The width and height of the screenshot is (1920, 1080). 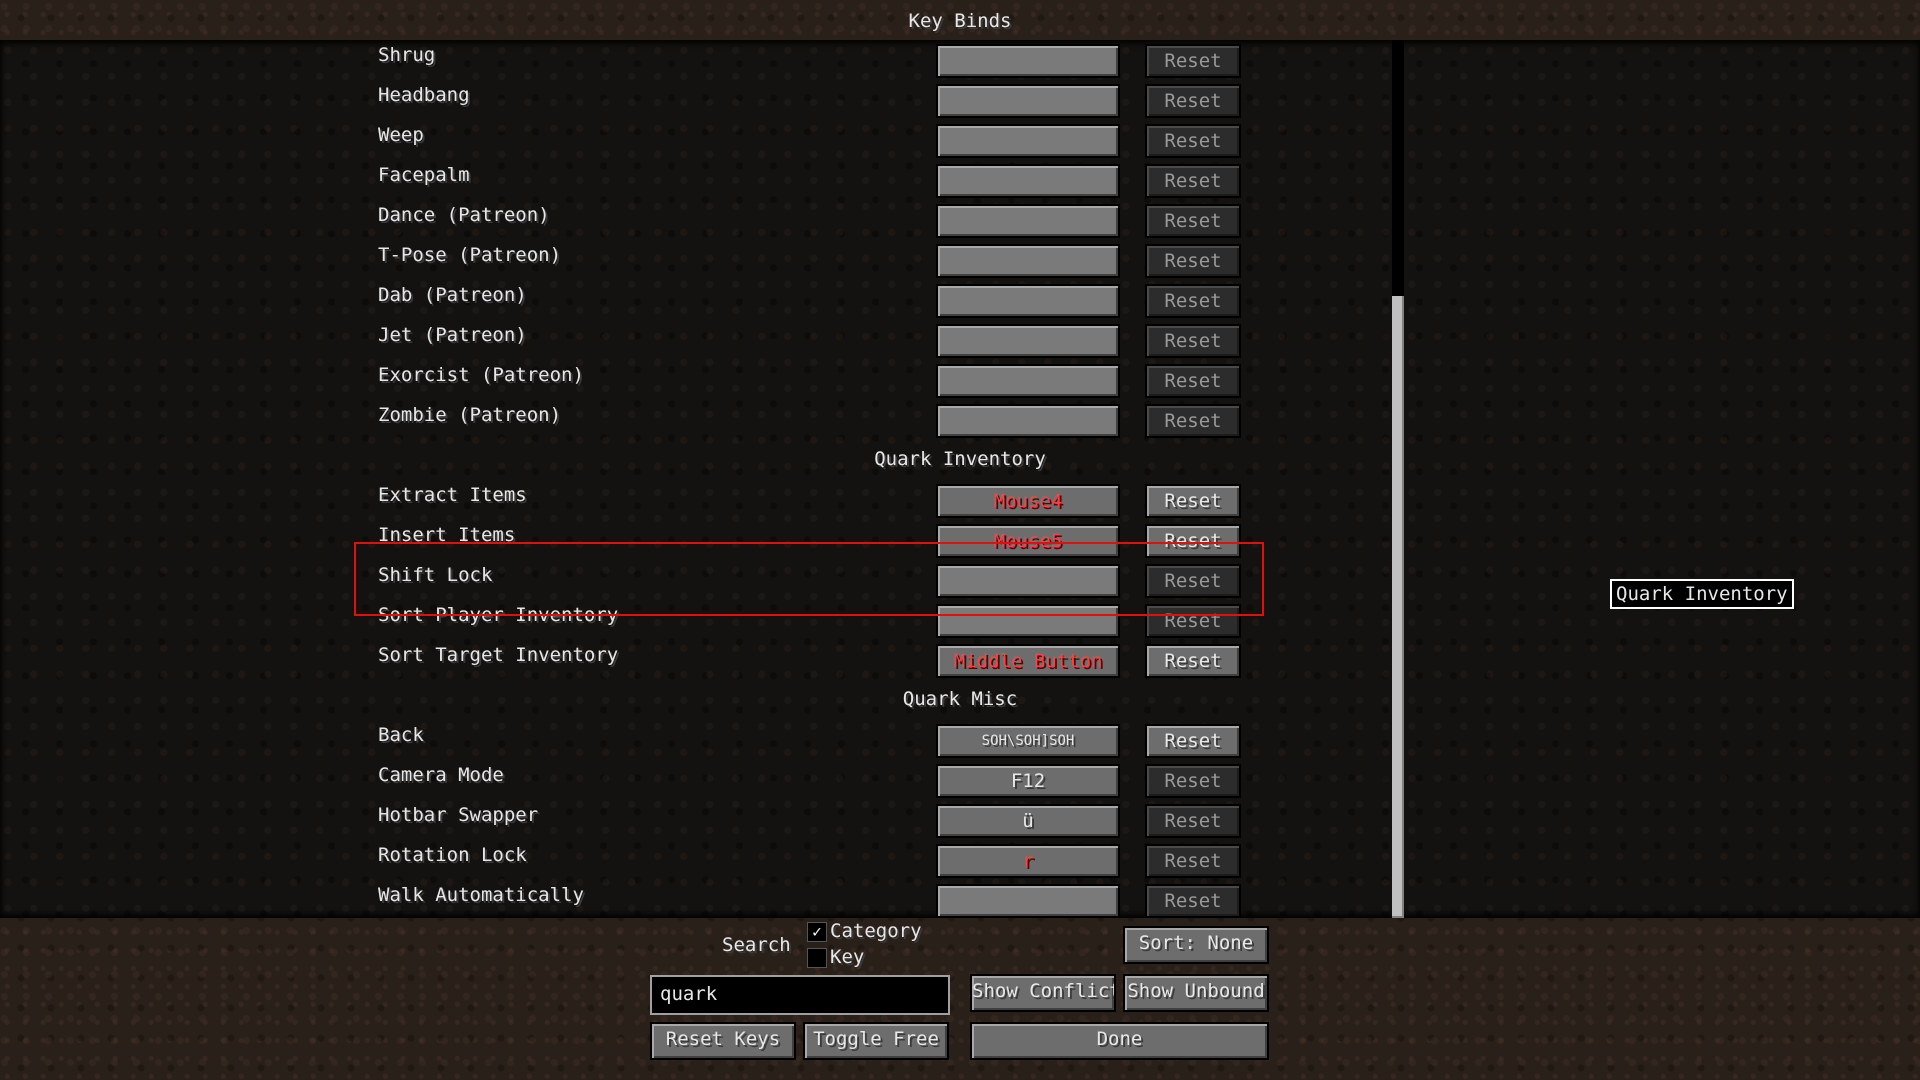 What do you see at coordinates (447, 535) in the screenshot?
I see `keybind-label: Insert Items` at bounding box center [447, 535].